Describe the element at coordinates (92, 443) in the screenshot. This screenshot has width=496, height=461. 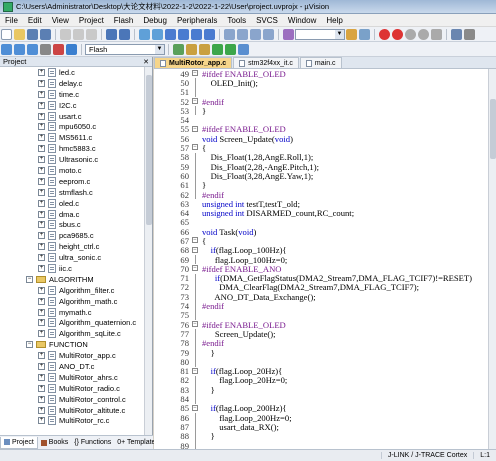
I see `tab-functions: {} Functions` at that location.